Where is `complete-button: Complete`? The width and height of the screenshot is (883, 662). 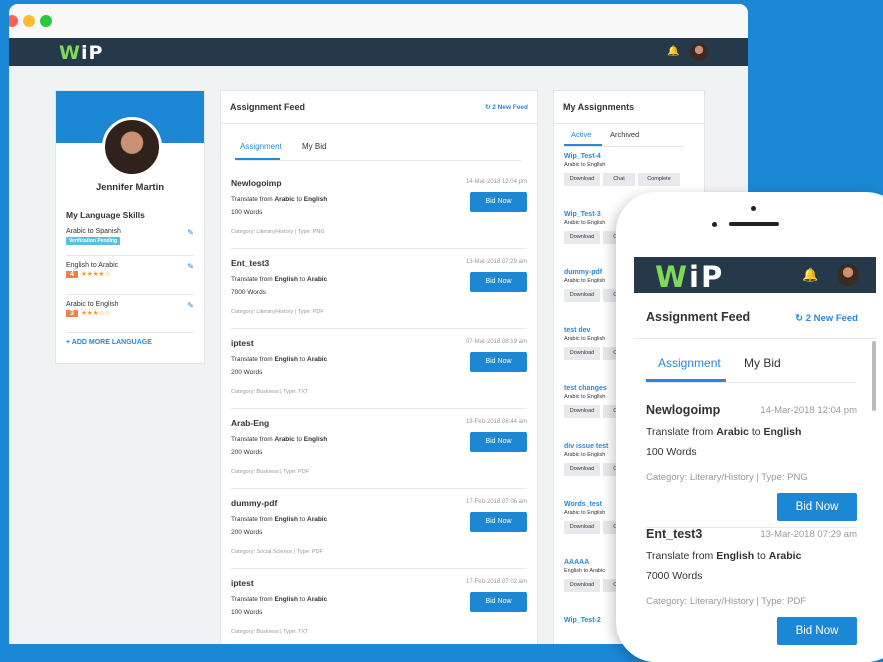
complete-button: Complete is located at coordinates (659, 179).